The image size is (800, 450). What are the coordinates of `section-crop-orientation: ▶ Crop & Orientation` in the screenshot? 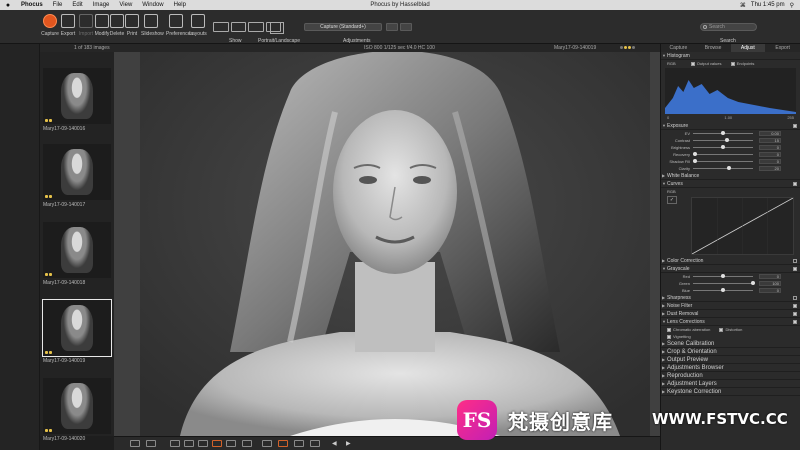 It's located at (730, 352).